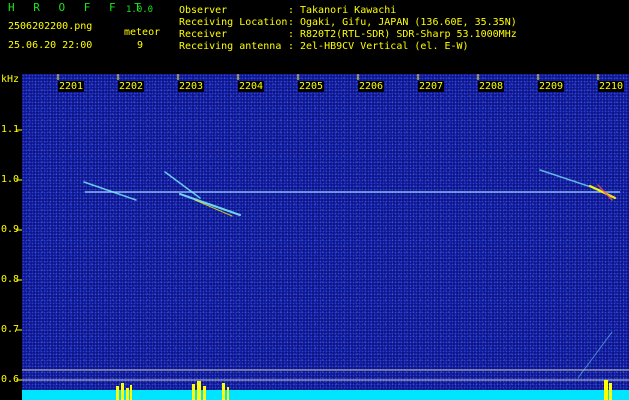 The height and width of the screenshot is (400, 629). I want to click on time-tick-label: 2205, so click(311, 86).